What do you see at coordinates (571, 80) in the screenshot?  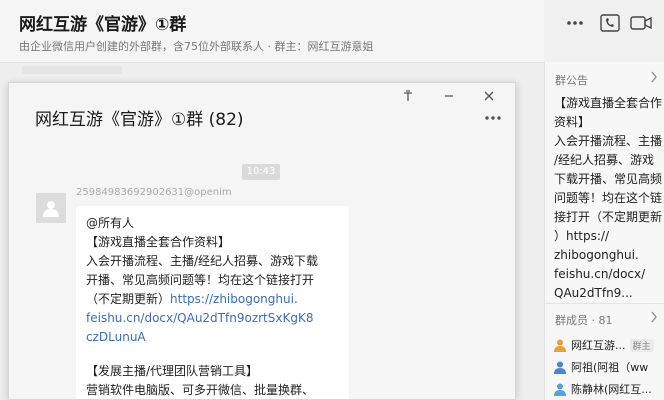 I see `group-notice-title: 群公告` at bounding box center [571, 80].